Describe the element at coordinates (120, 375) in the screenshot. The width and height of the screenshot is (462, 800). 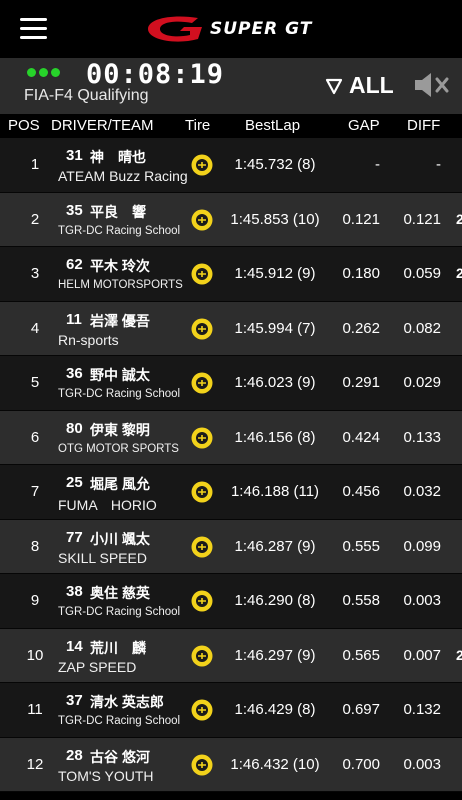
I see `driver-name: 野中 誠太` at that location.